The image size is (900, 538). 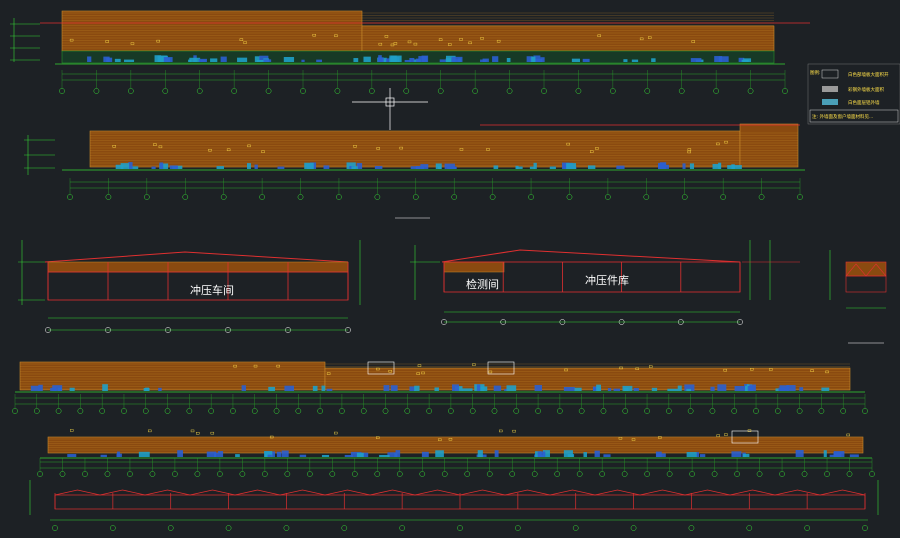 I want to click on section-b-roof-band, so click(x=474, y=267).